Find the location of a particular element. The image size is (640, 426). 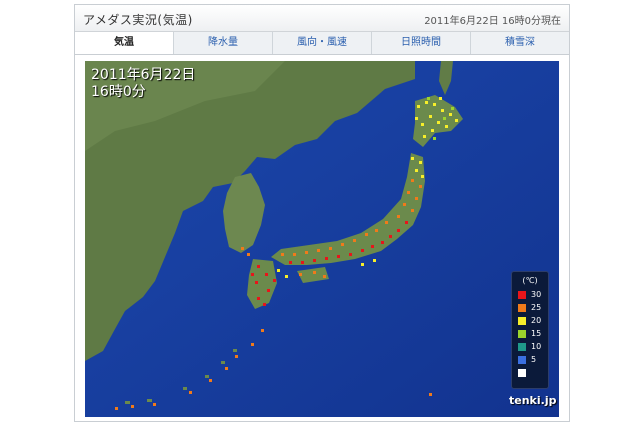

tab-bar: 気温 降水量 風向・風速 日照時間 積雪深 is located at coordinates (322, 43).